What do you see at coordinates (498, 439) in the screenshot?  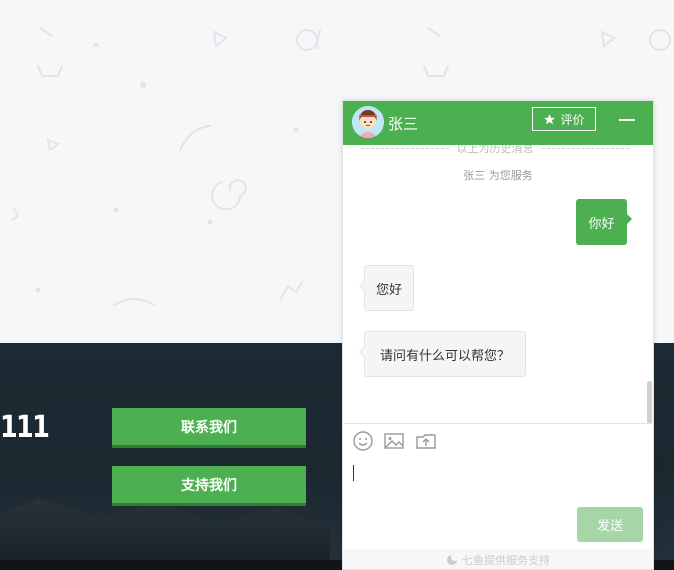 I see `input-toolbar` at bounding box center [498, 439].